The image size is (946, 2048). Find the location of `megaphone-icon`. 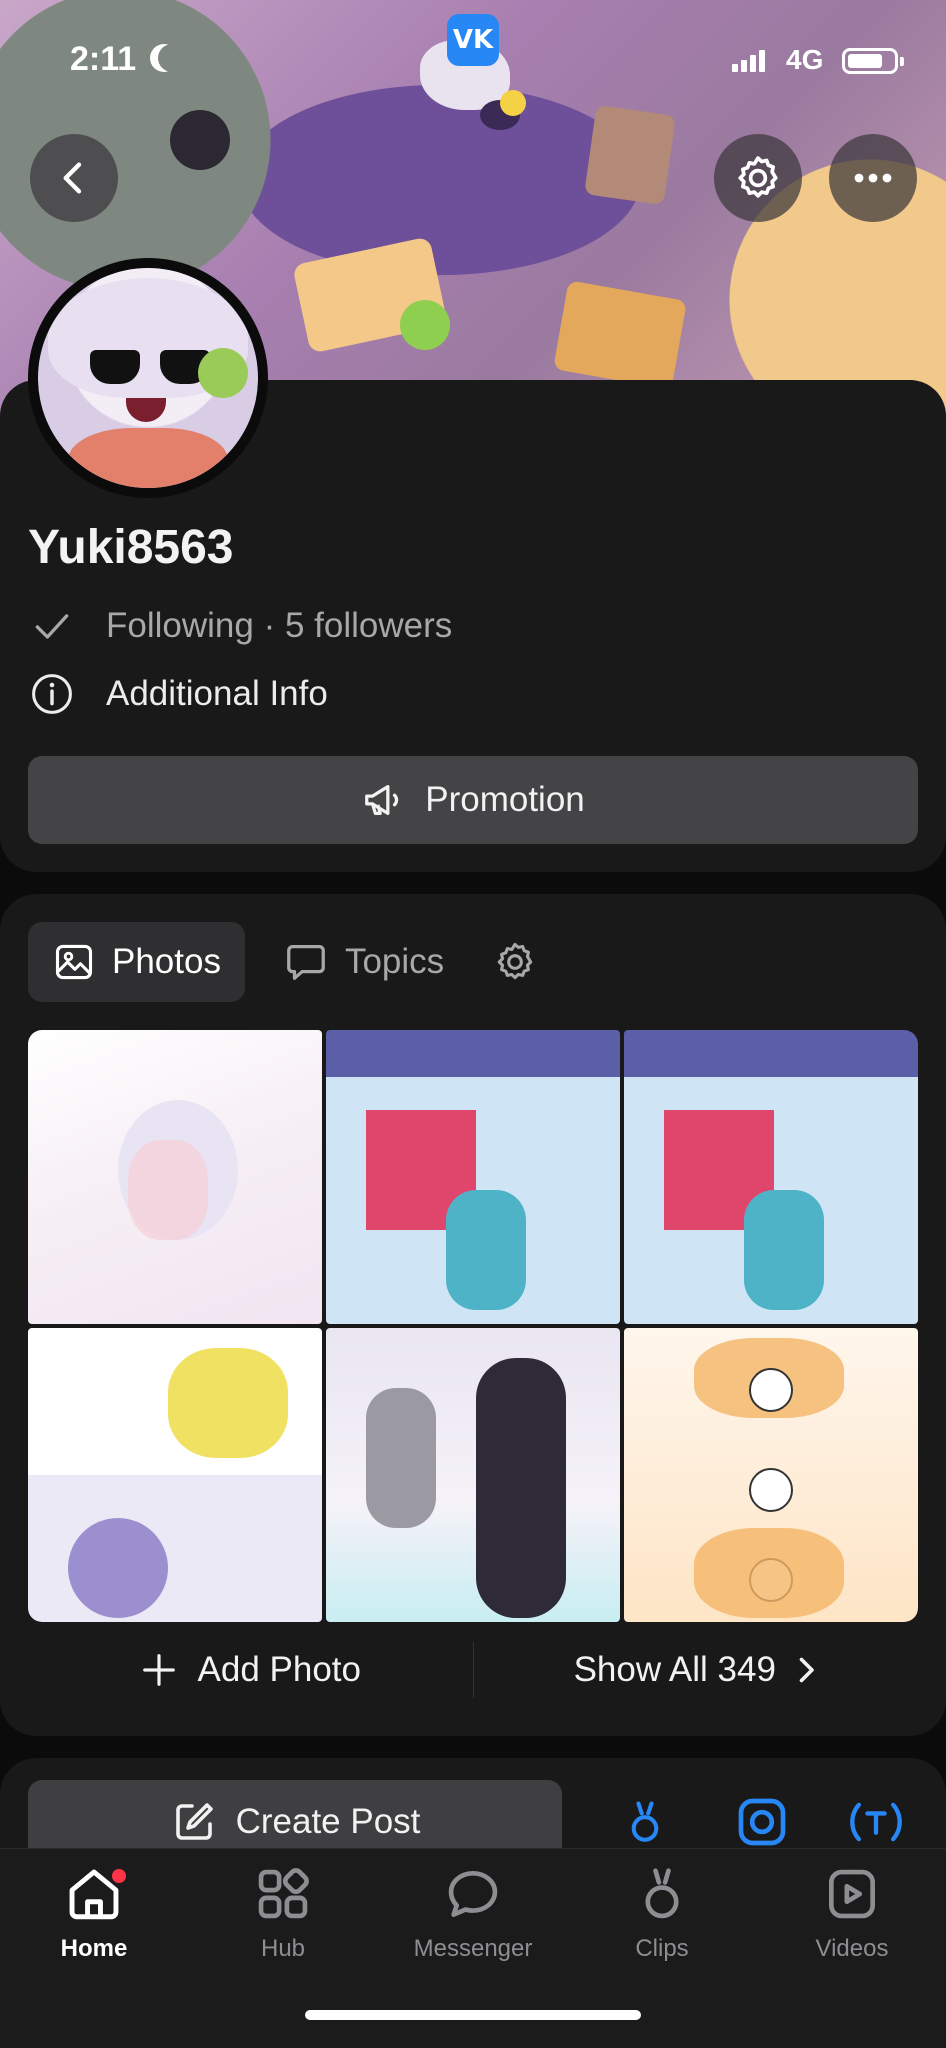

megaphone-icon is located at coordinates (382, 800).